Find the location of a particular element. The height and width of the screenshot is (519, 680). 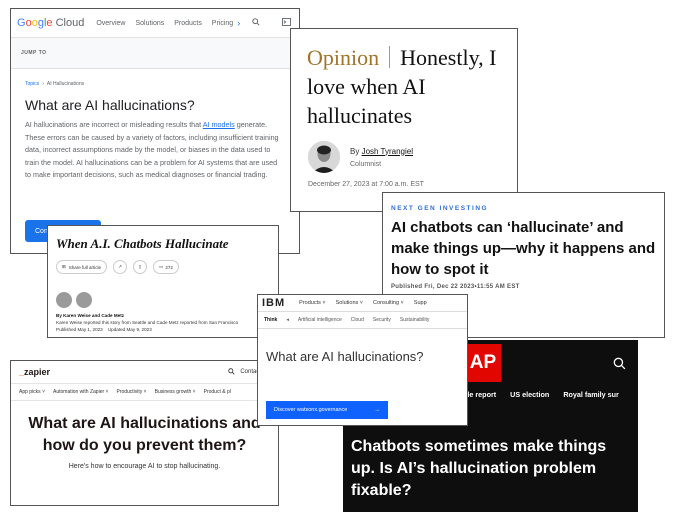

nav-business-growth: Business growth ˅ is located at coordinates (175, 392).